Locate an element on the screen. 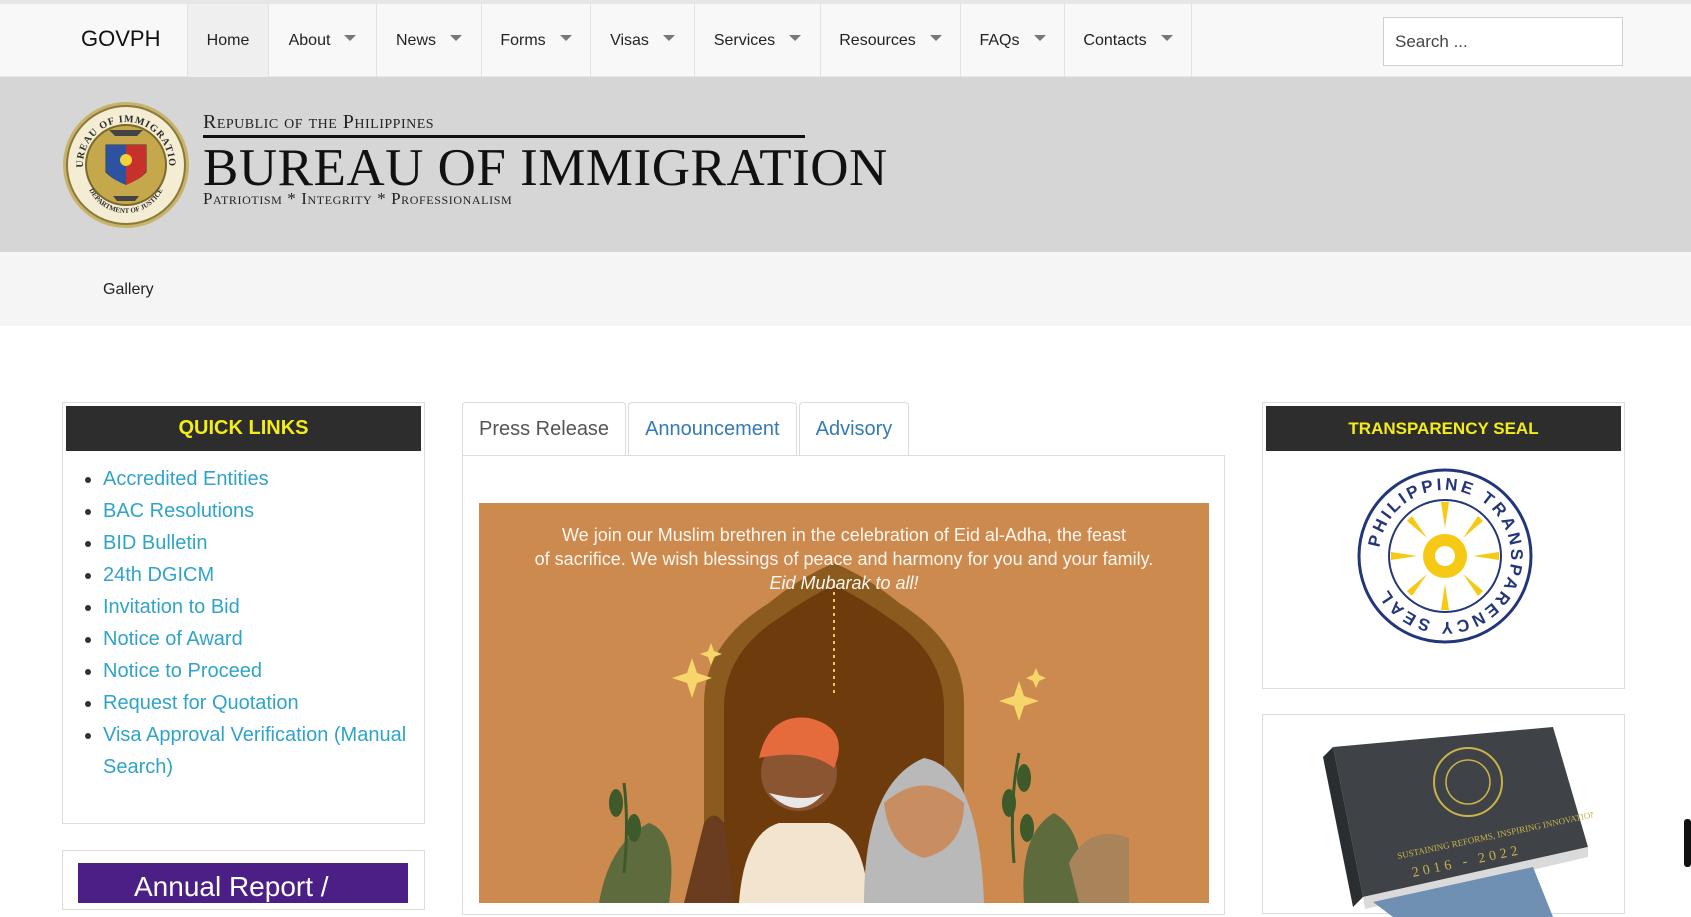 Image resolution: width=1691 pixels, height=917 pixels. list-item: Notice of Award is located at coordinates (268, 639).